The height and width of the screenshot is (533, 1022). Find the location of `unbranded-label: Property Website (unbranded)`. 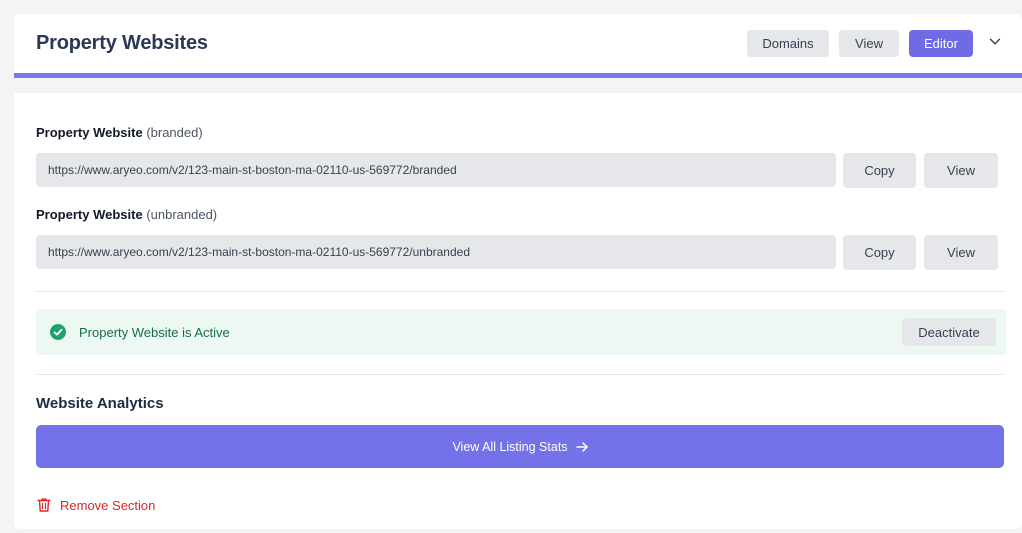

unbranded-label: Property Website (unbranded) is located at coordinates (126, 214).